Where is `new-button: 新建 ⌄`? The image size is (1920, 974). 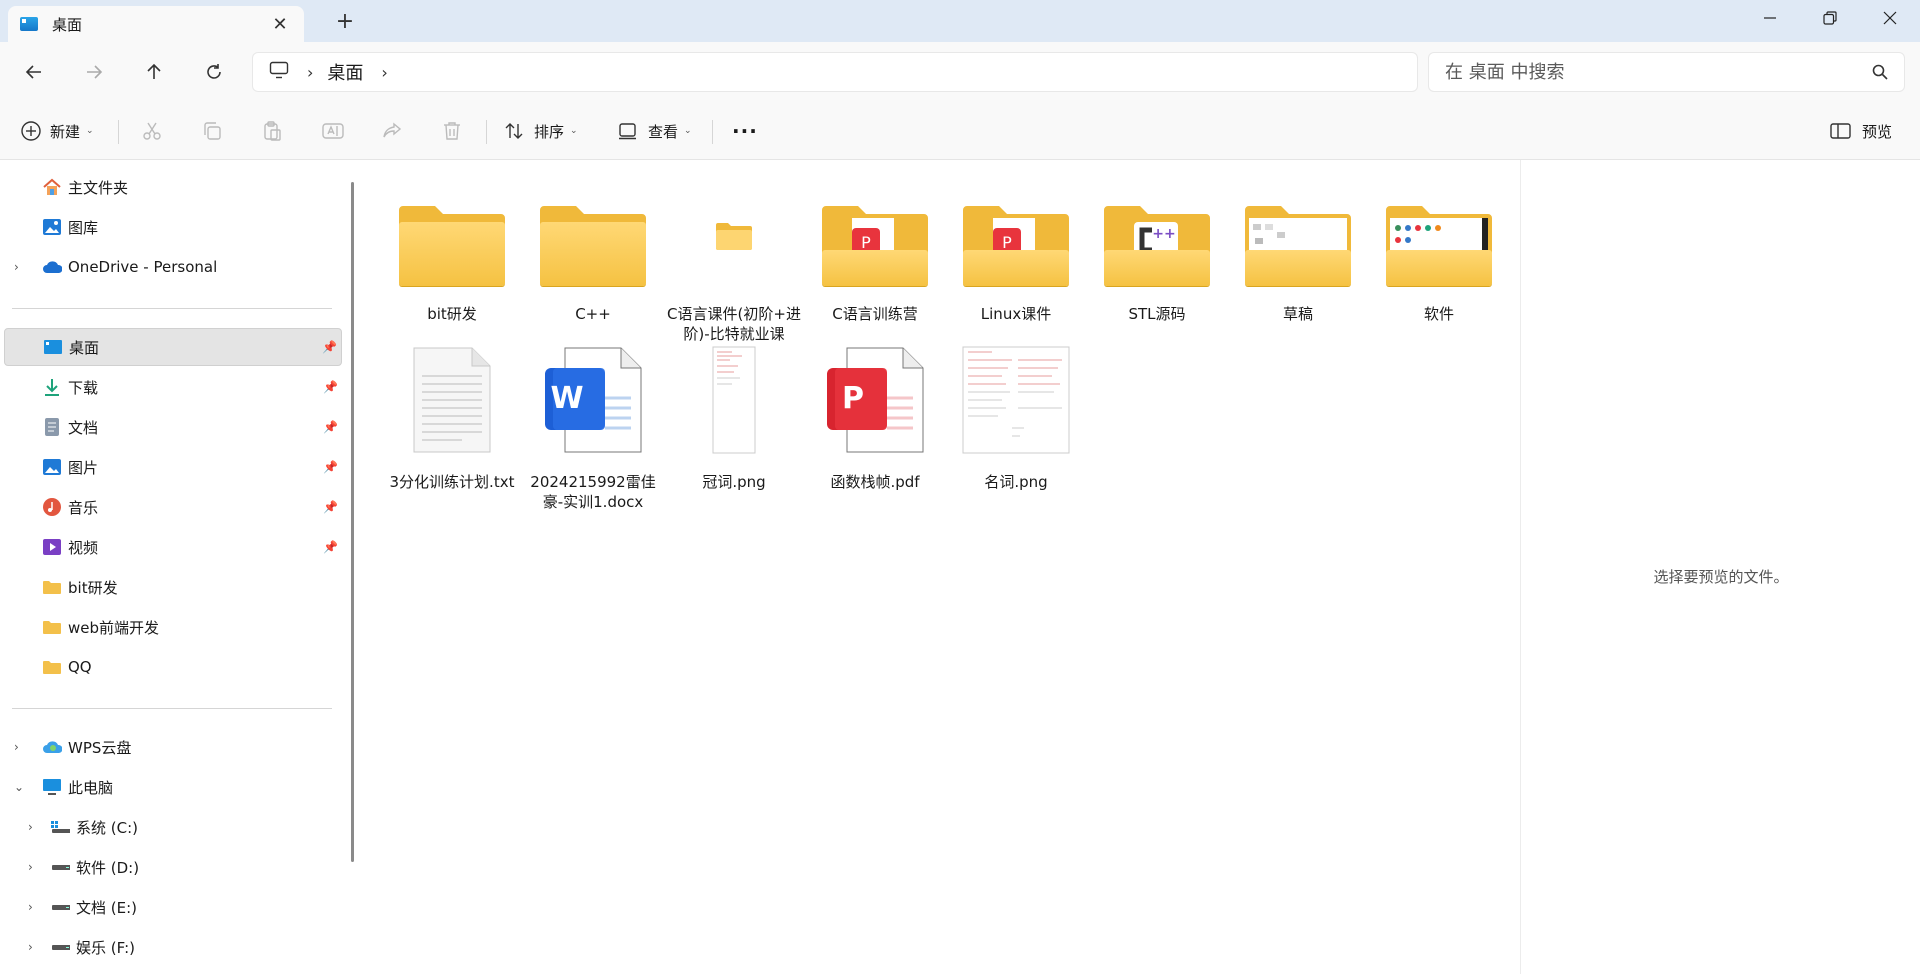
new-button: 新建 ⌄ is located at coordinates (57, 131).